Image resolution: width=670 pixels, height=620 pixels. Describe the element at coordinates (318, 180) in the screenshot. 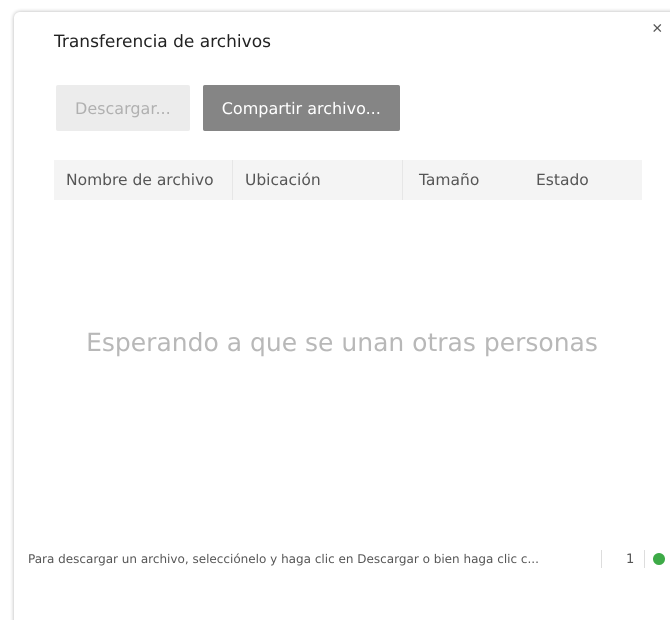

I see `column-header: Ubicación` at that location.